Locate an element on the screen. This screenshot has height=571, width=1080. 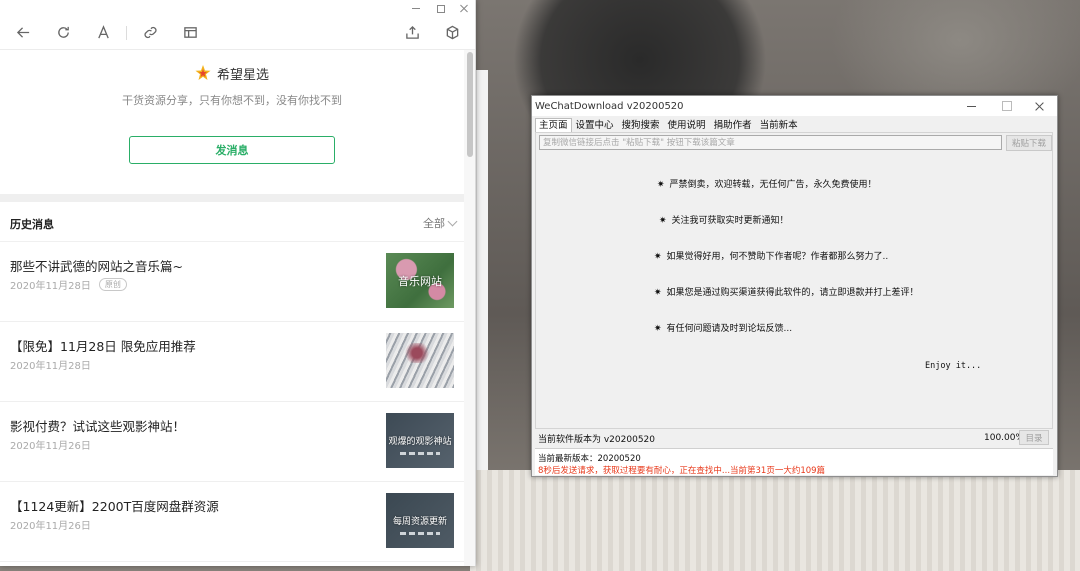
tab-settings: 设置中心 is located at coordinates (595, 125).